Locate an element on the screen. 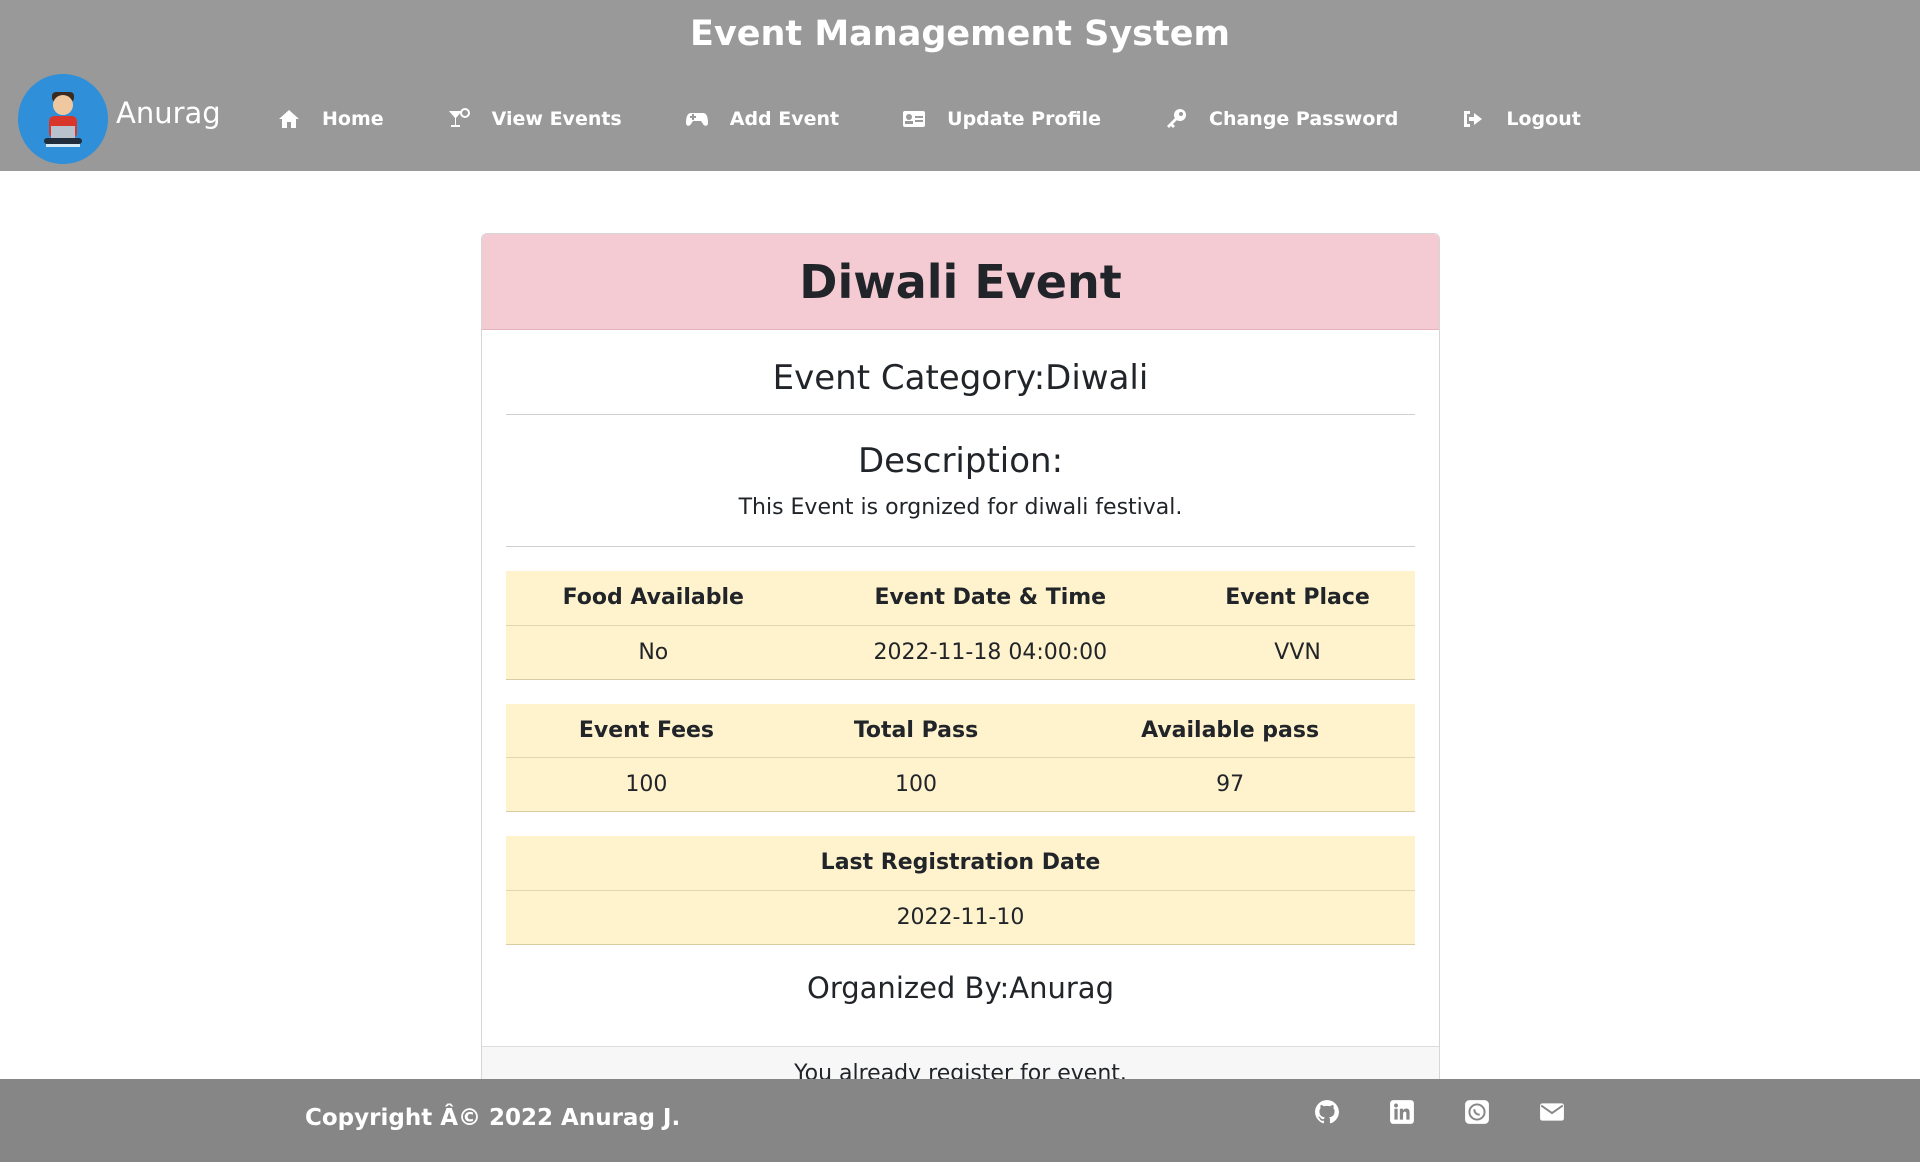 The image size is (1920, 1162). registration-date-table: Last Registration Date 2022-11-10 is located at coordinates (960, 890).